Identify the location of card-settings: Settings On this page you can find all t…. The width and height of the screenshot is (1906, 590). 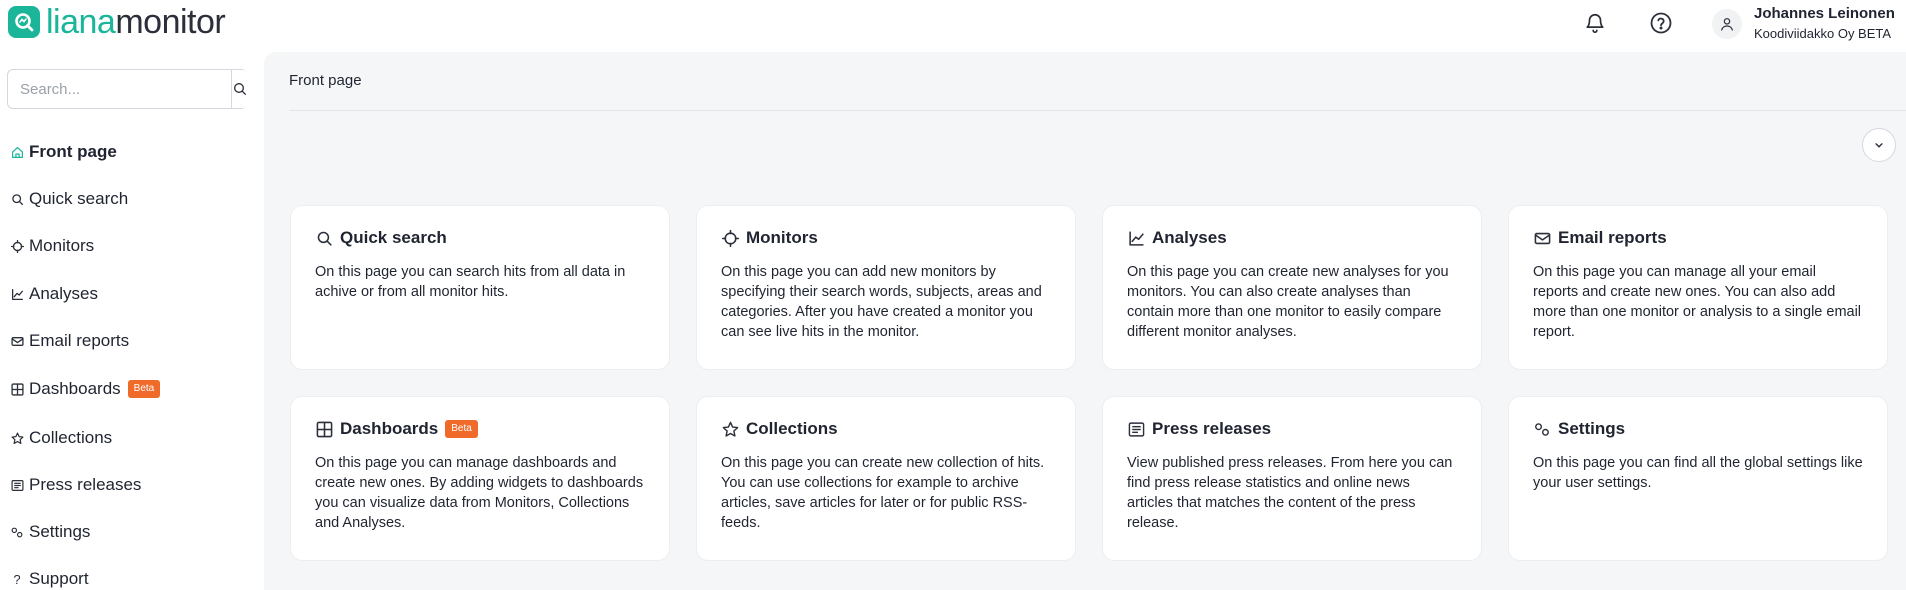
(1698, 478).